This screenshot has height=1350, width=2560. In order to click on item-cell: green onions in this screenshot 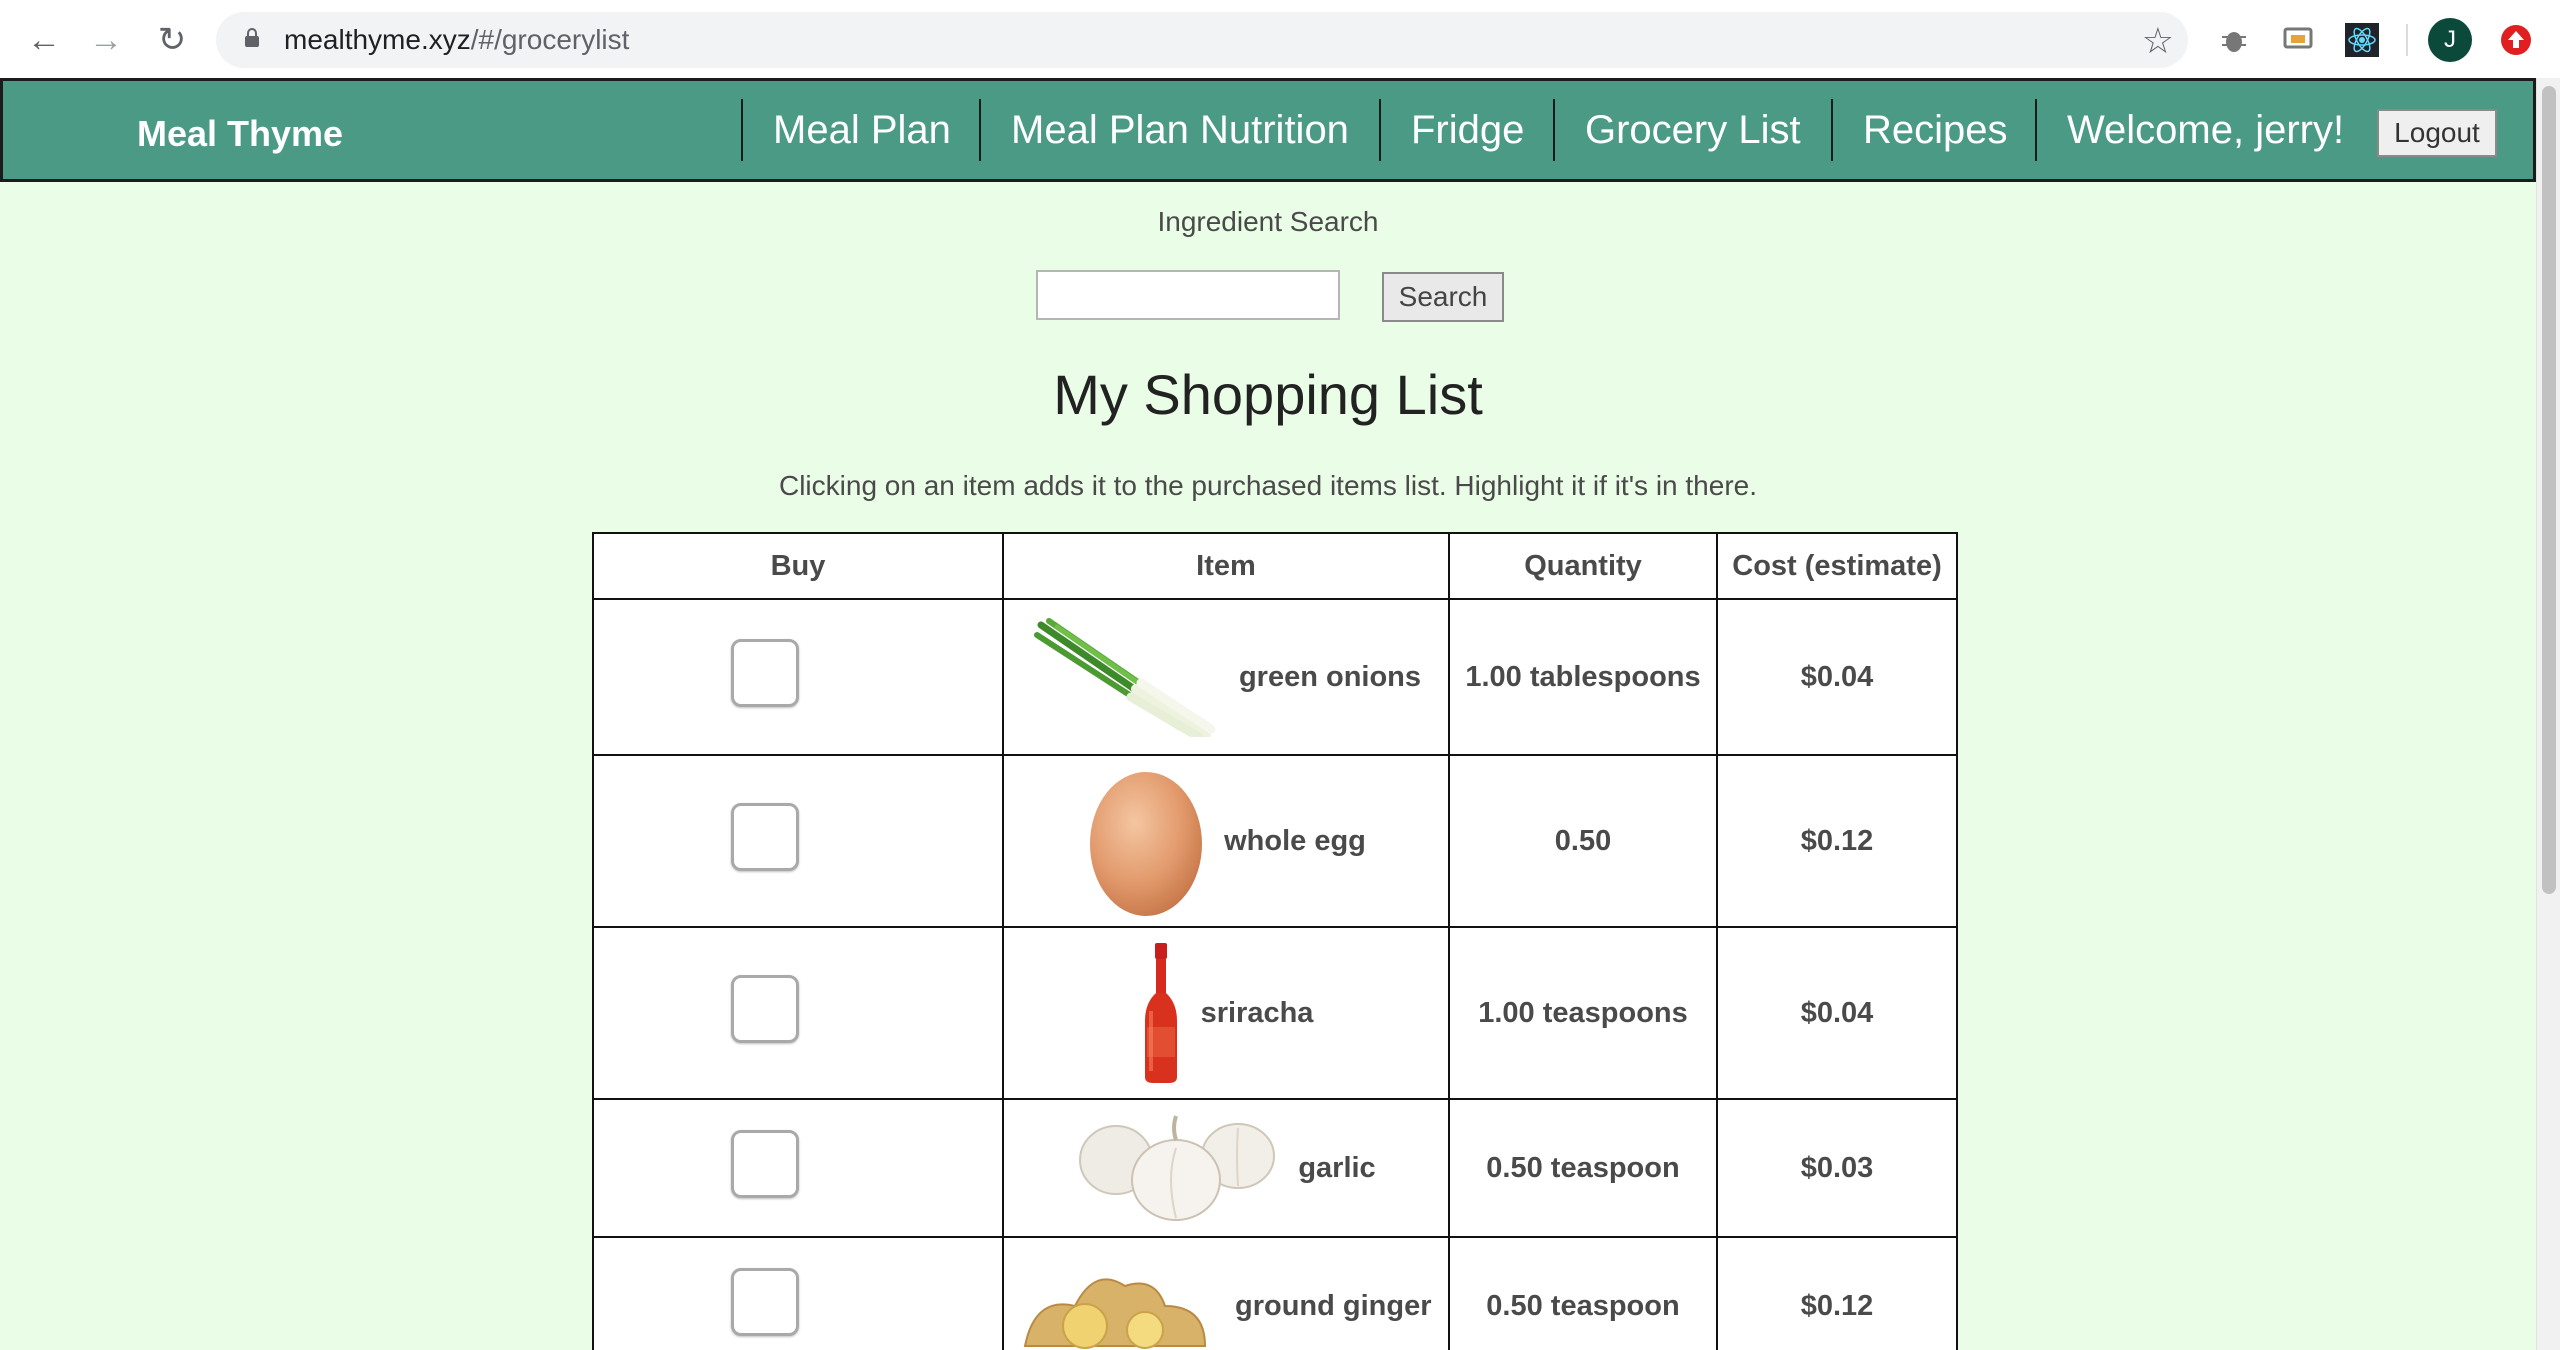, I will do `click(1226, 677)`.